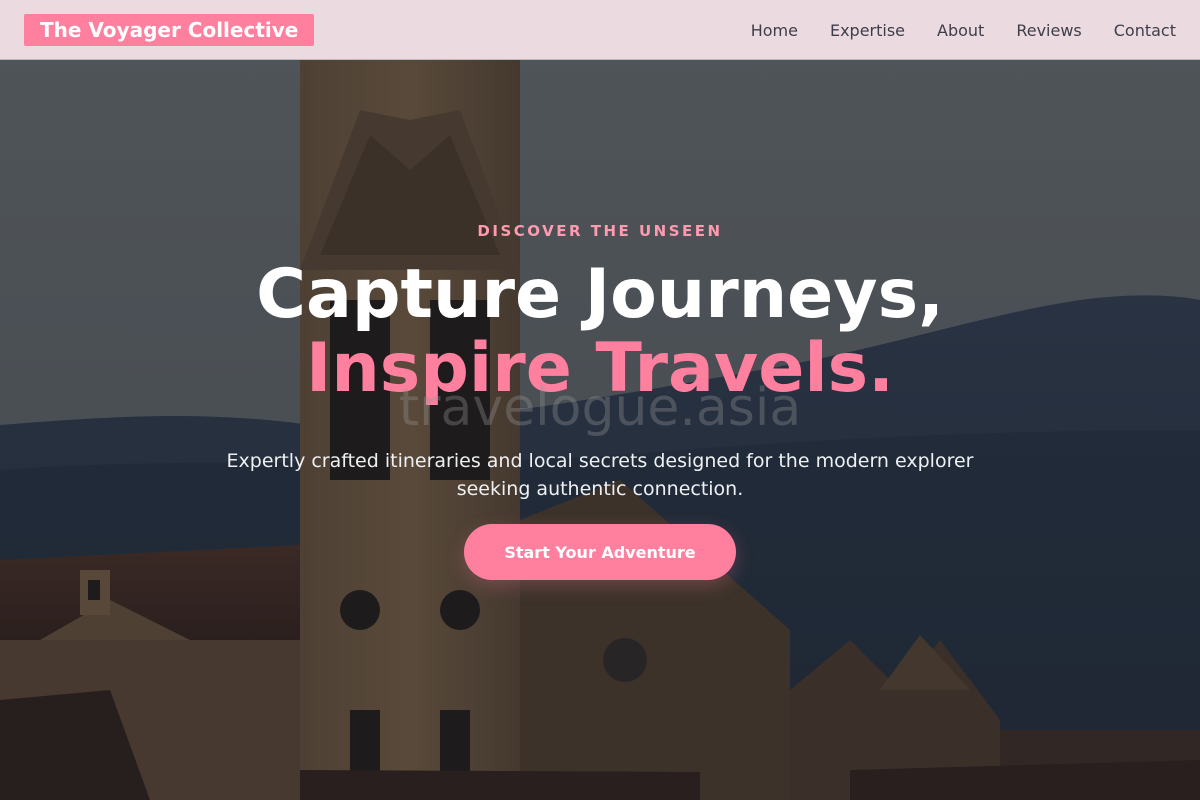 Image resolution: width=1200 pixels, height=800 pixels. I want to click on headline-main-line: Capture Journeys,, so click(600, 294).